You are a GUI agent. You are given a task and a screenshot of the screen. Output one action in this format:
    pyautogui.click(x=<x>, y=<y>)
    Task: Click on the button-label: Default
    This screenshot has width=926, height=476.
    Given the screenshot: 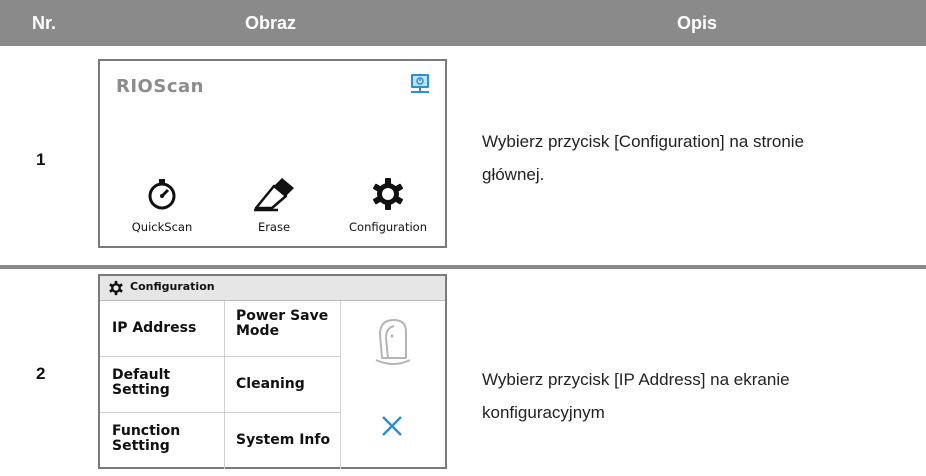 What is the action you would take?
    pyautogui.click(x=141, y=375)
    